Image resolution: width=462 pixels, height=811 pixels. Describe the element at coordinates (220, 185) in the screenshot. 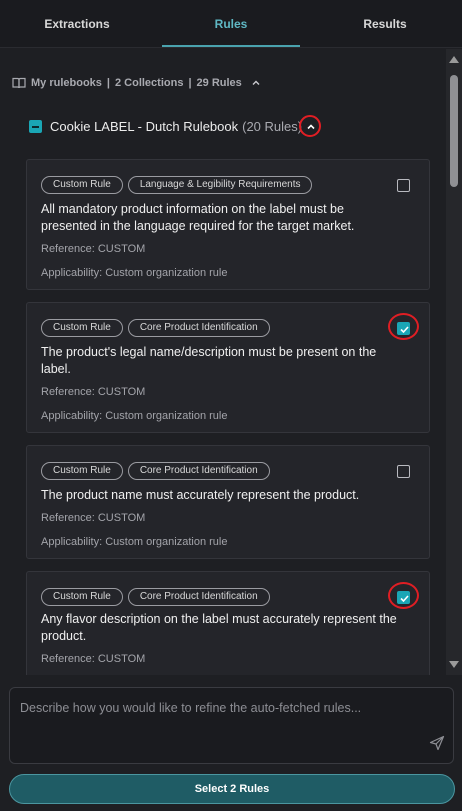

I see `rule-tag: Language & Legibility Requirements` at that location.